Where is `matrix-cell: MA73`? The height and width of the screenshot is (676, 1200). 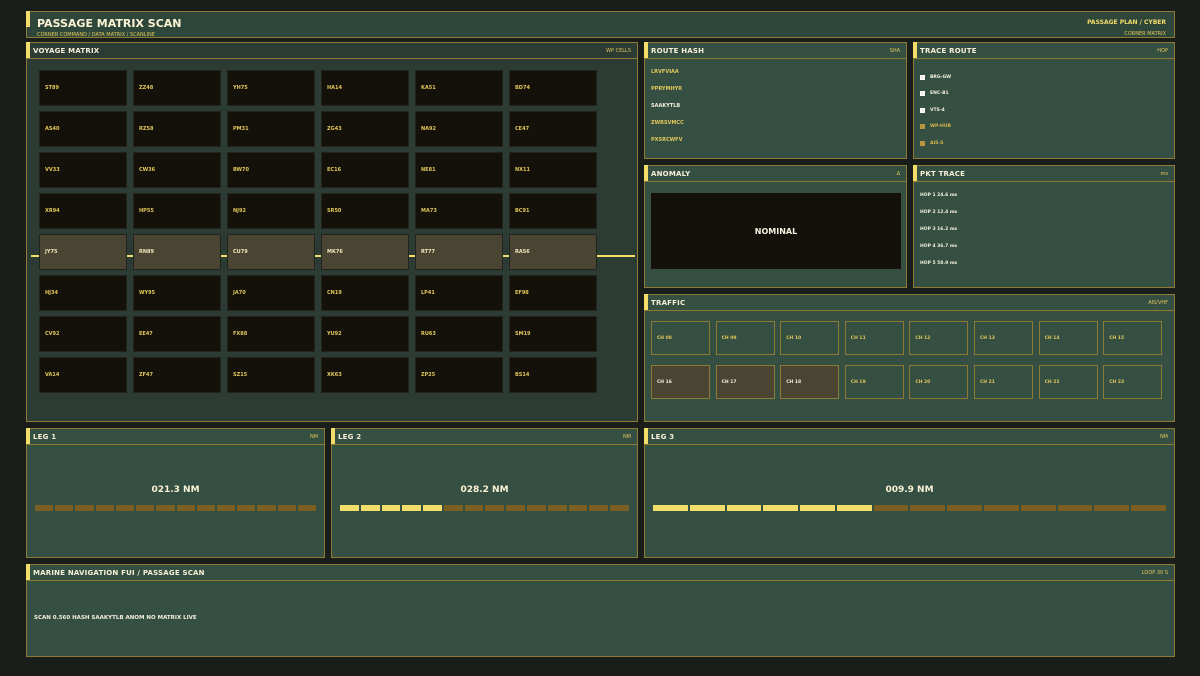
matrix-cell: MA73 is located at coordinates (459, 211).